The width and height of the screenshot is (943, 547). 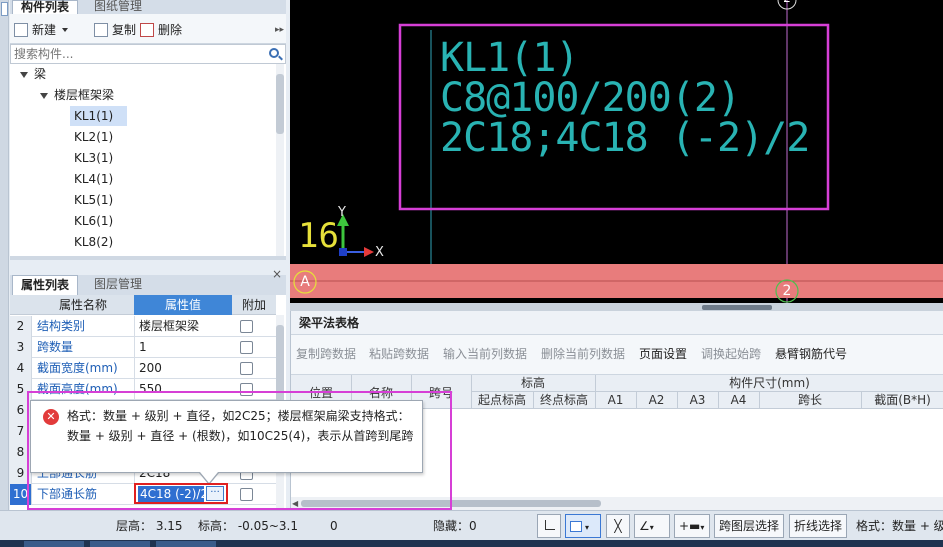 What do you see at coordinates (320, 393) in the screenshot?
I see `header-position: 位置` at bounding box center [320, 393].